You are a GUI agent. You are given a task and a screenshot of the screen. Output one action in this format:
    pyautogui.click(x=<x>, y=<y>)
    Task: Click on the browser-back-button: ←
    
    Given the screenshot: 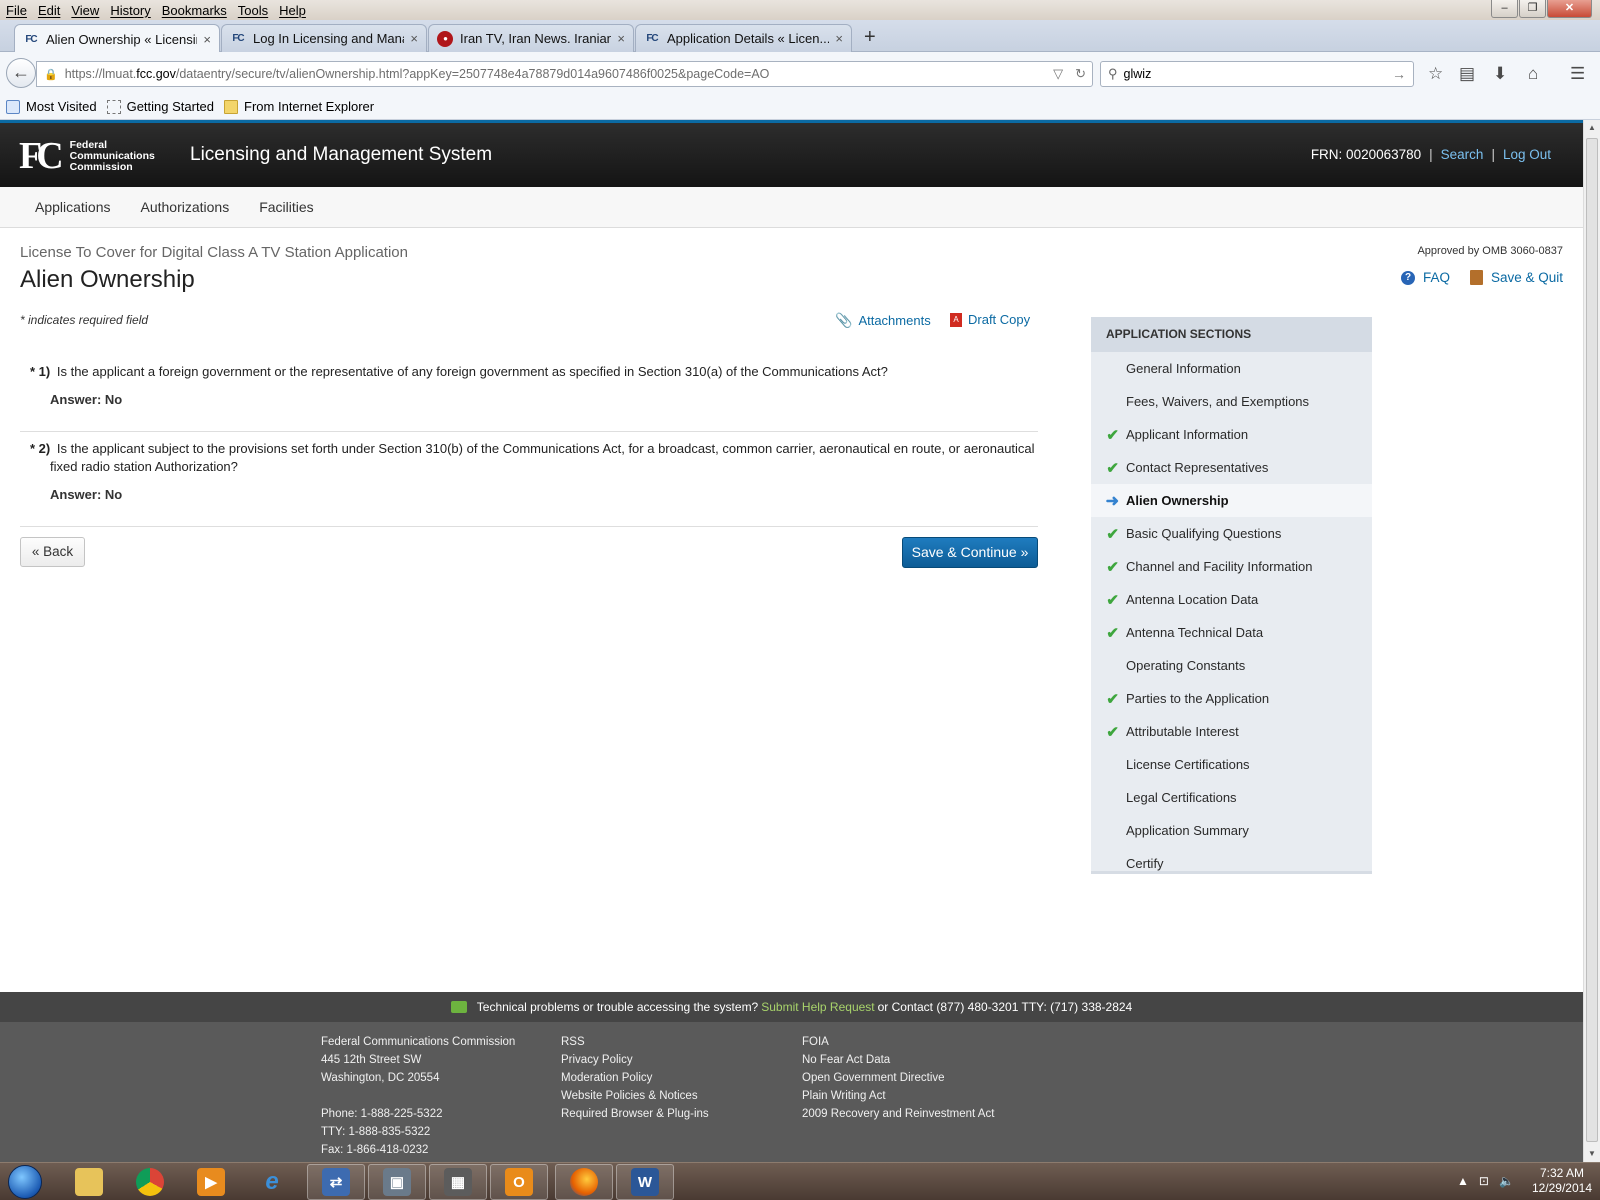 What is the action you would take?
    pyautogui.click(x=21, y=73)
    